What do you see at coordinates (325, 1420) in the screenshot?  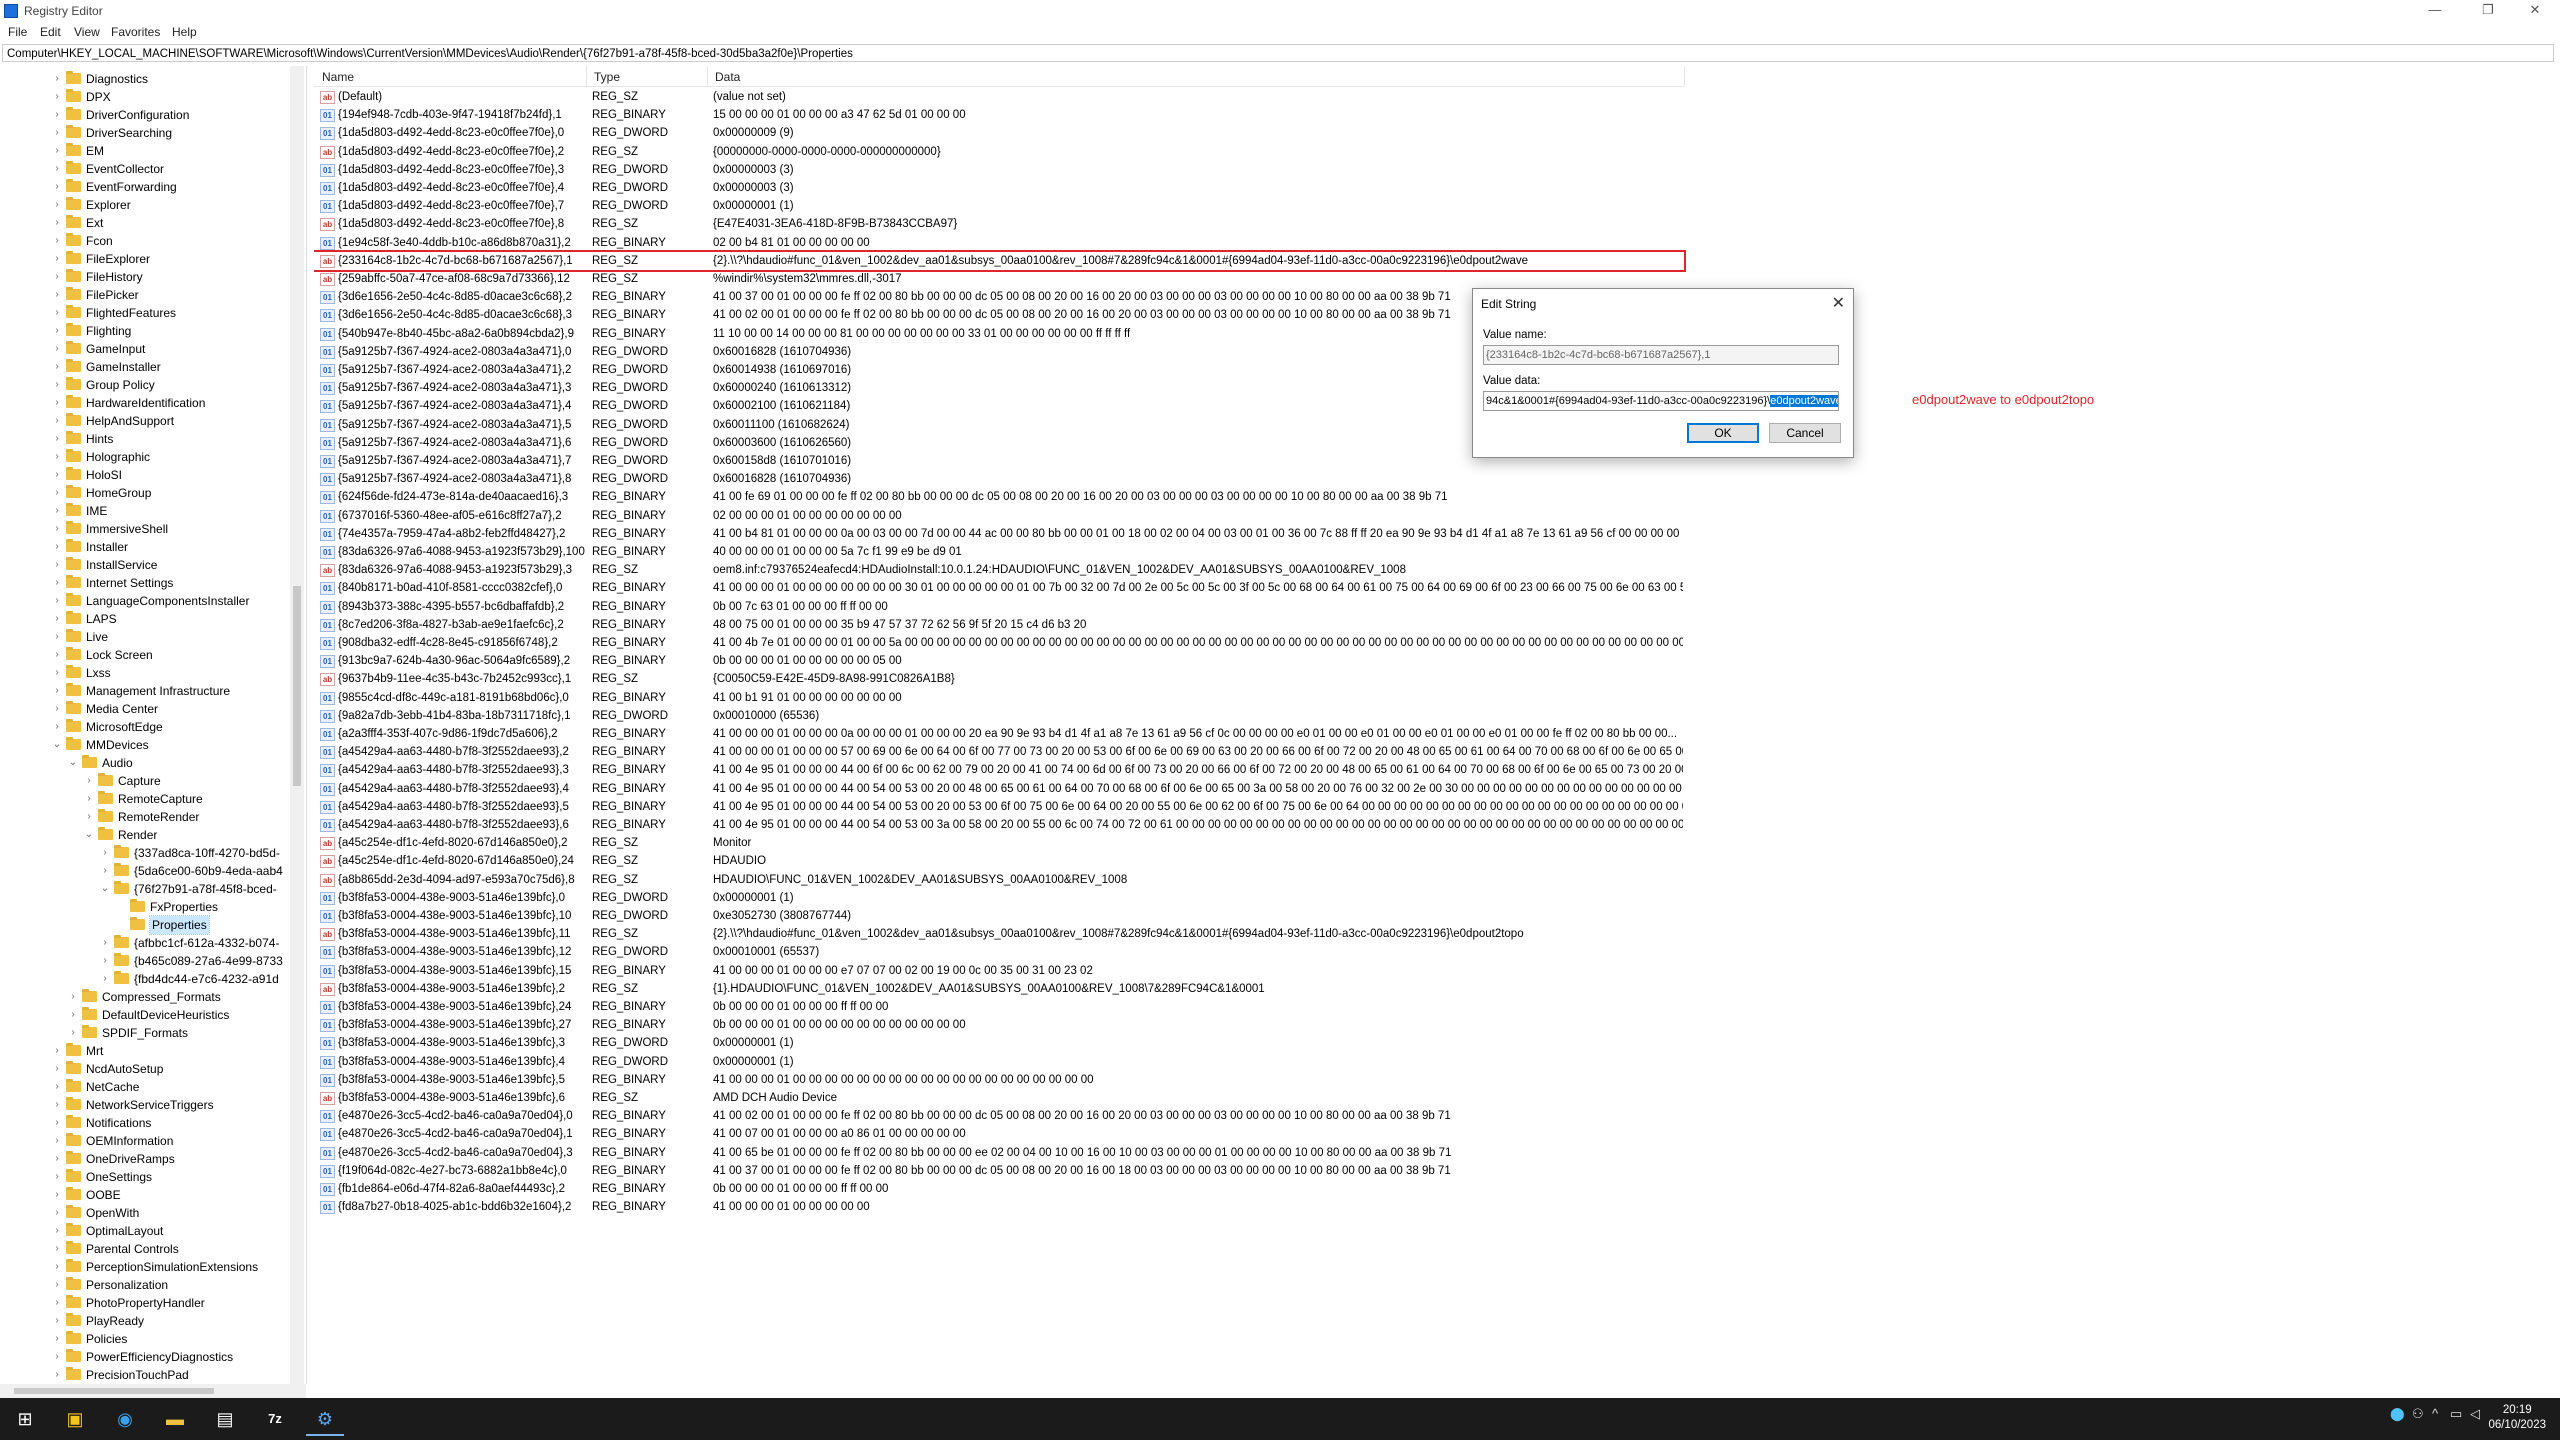 I see `regedit-icon: ⚙` at bounding box center [325, 1420].